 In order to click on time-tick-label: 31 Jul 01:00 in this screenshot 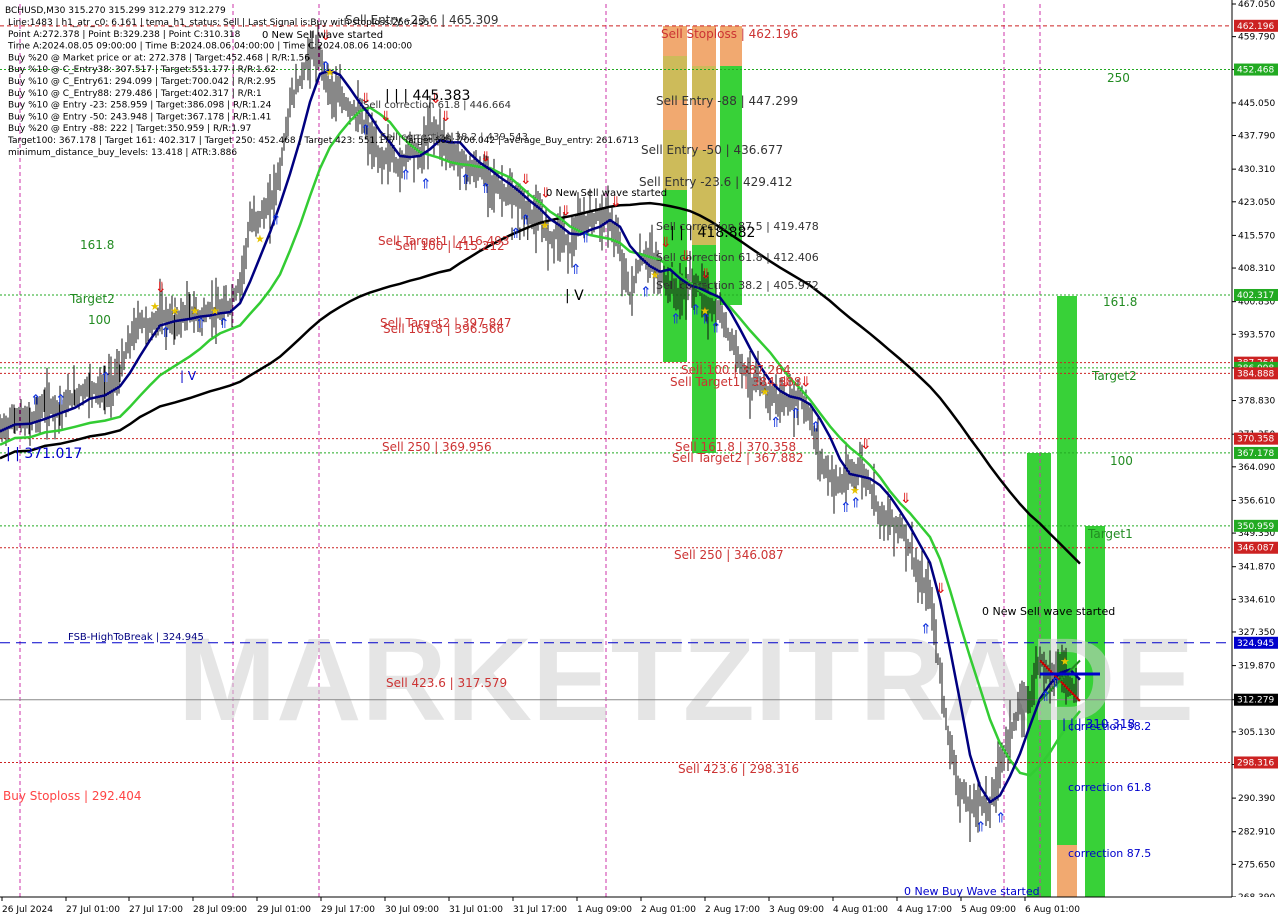, I will do `click(476, 910)`.